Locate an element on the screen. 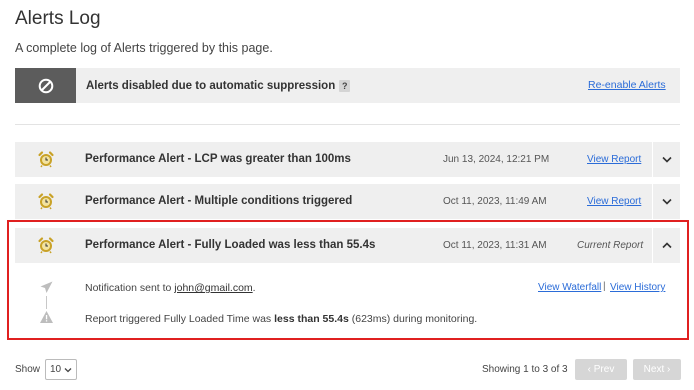  pagination-info: Showing 1 to 3 of 3 is located at coordinates (525, 369).